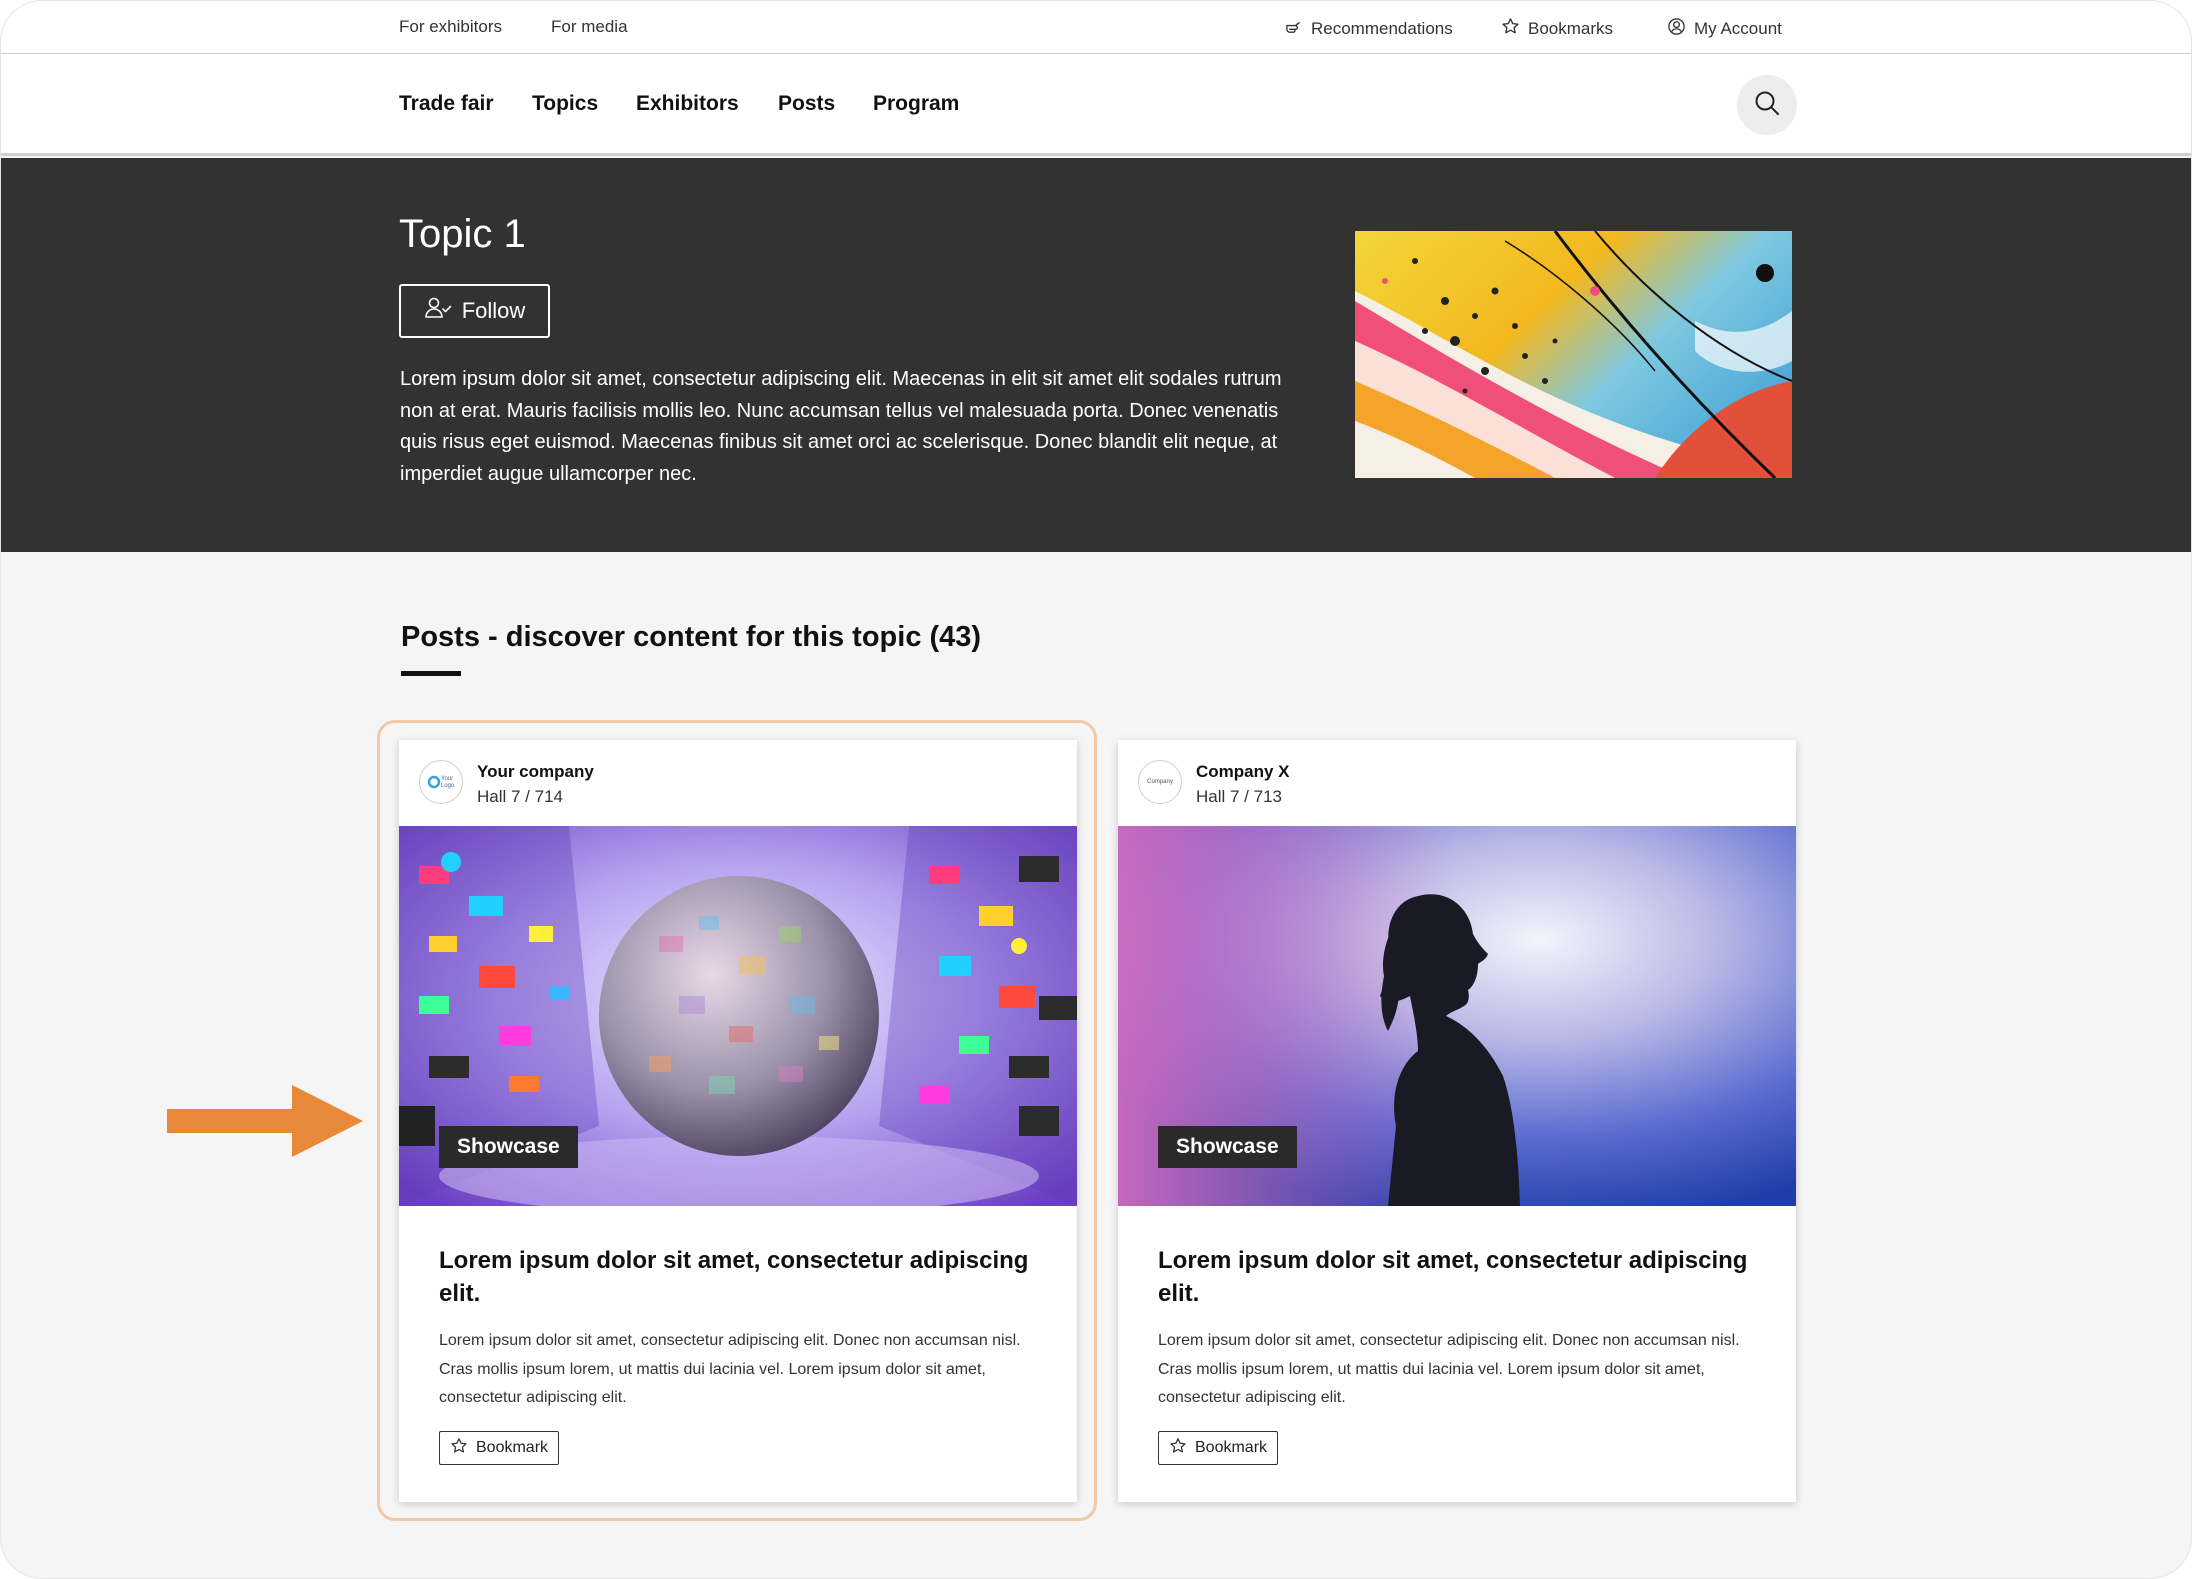 Image resolution: width=2192 pixels, height=1579 pixels. I want to click on company-logo: Your Logo, so click(441, 782).